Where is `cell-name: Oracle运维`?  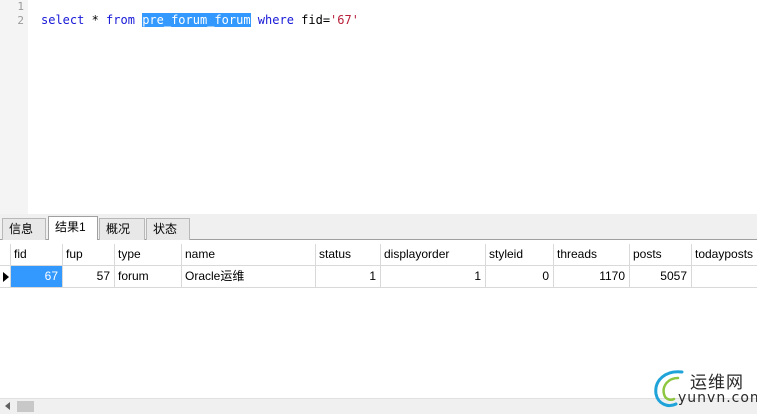 cell-name: Oracle运维 is located at coordinates (249, 277).